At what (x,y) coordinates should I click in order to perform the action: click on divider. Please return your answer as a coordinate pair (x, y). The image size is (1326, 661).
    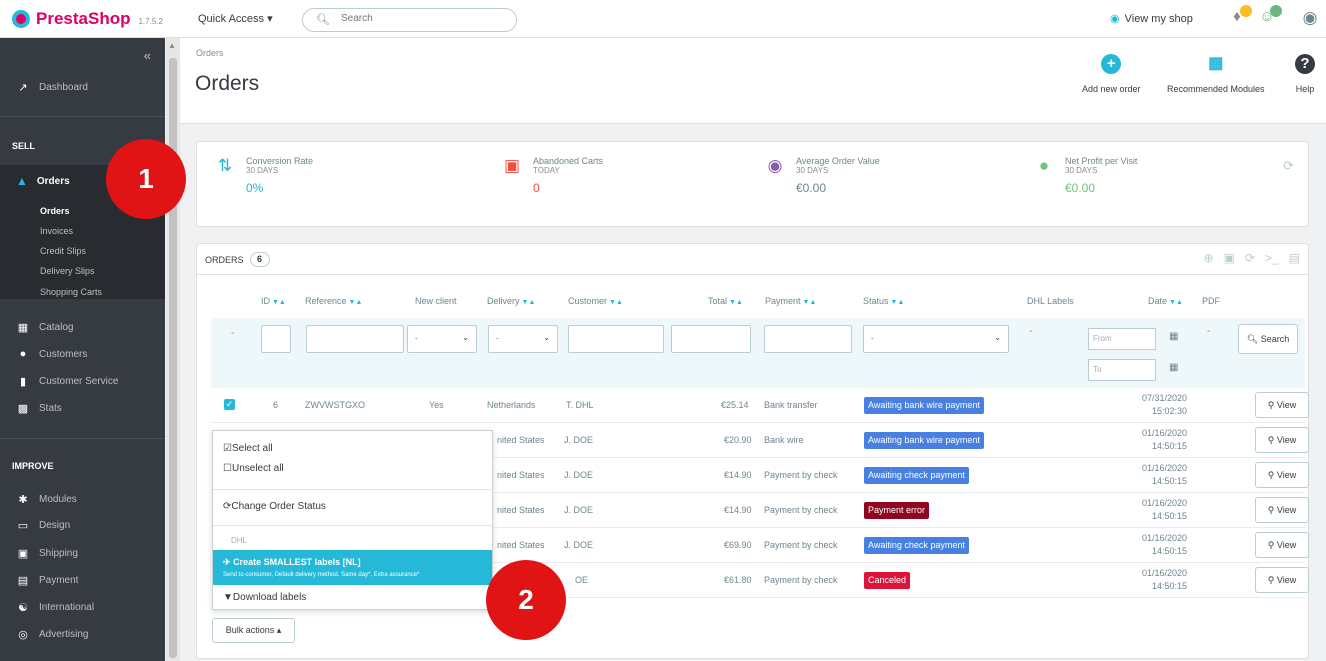
    Looking at the image, I should click on (352, 525).